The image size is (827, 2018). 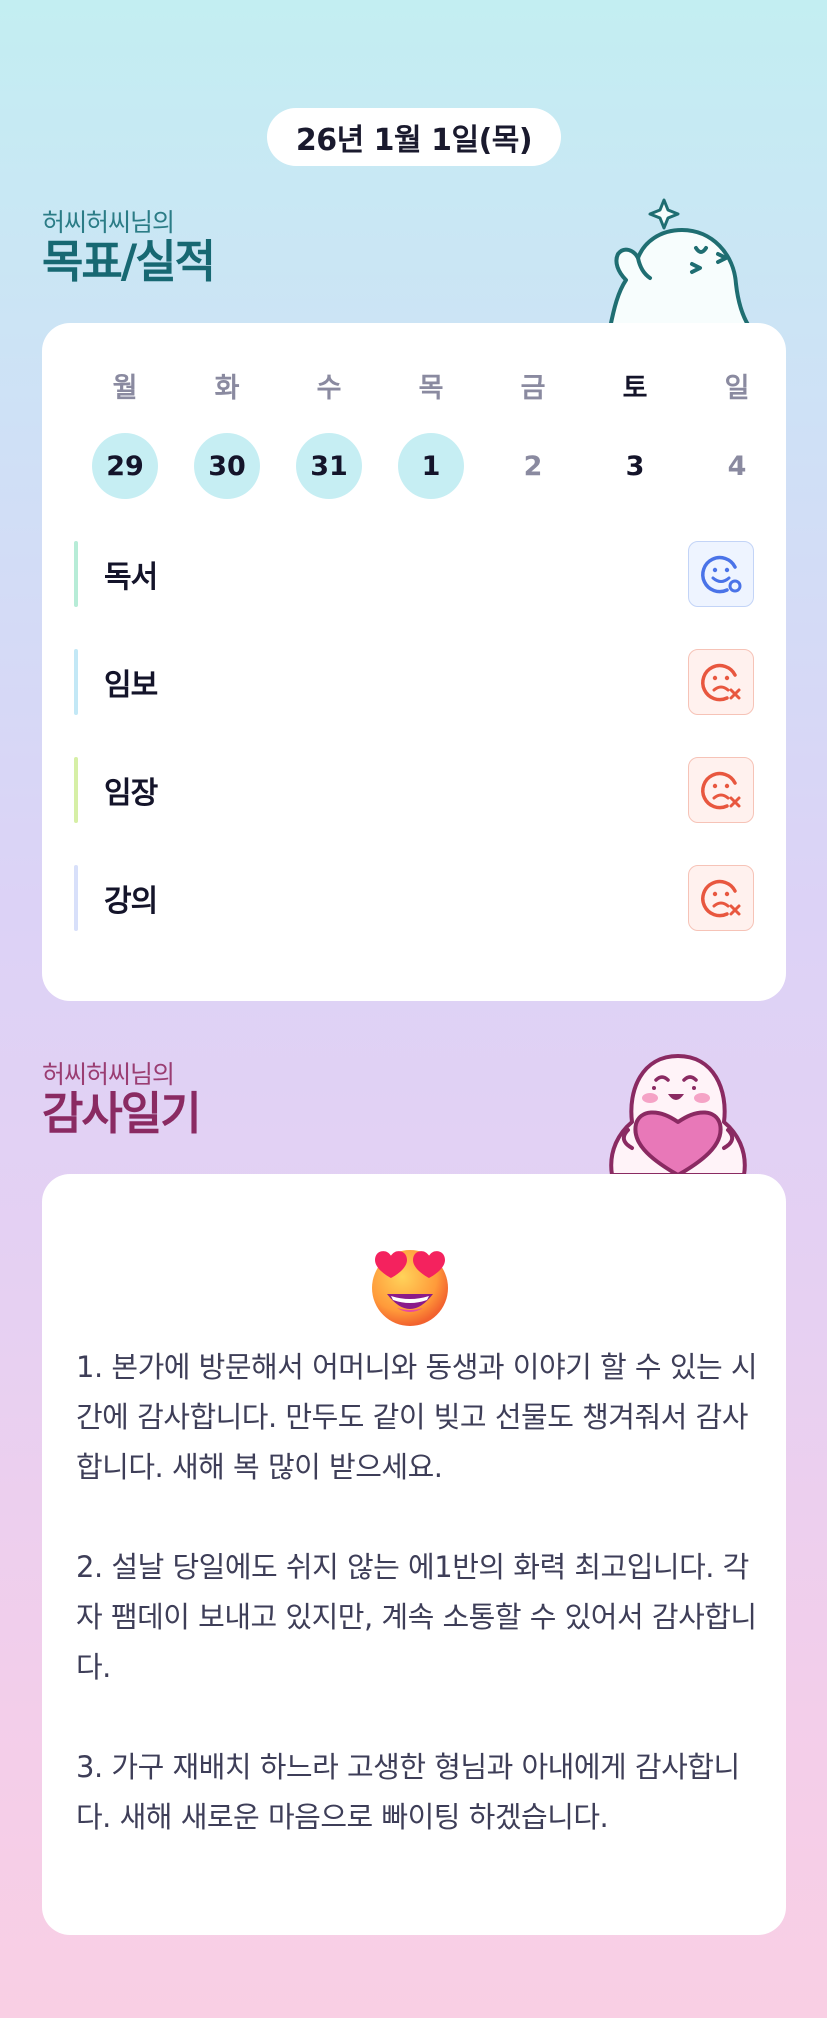 I want to click on day-column: 목 1, so click(x=431, y=435).